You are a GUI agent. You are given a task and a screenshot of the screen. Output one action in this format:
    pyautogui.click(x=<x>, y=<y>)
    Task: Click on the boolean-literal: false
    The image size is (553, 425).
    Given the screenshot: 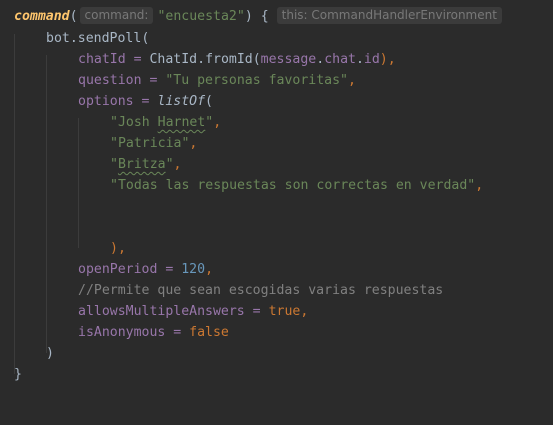 What is the action you would take?
    pyautogui.click(x=209, y=332)
    